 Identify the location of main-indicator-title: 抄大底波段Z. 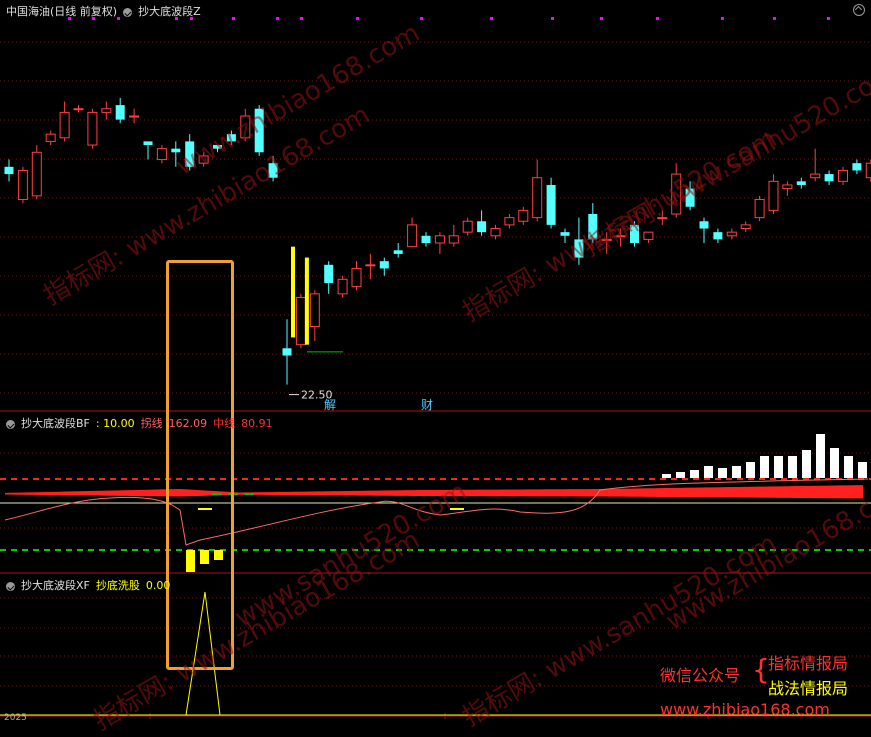
(169, 11).